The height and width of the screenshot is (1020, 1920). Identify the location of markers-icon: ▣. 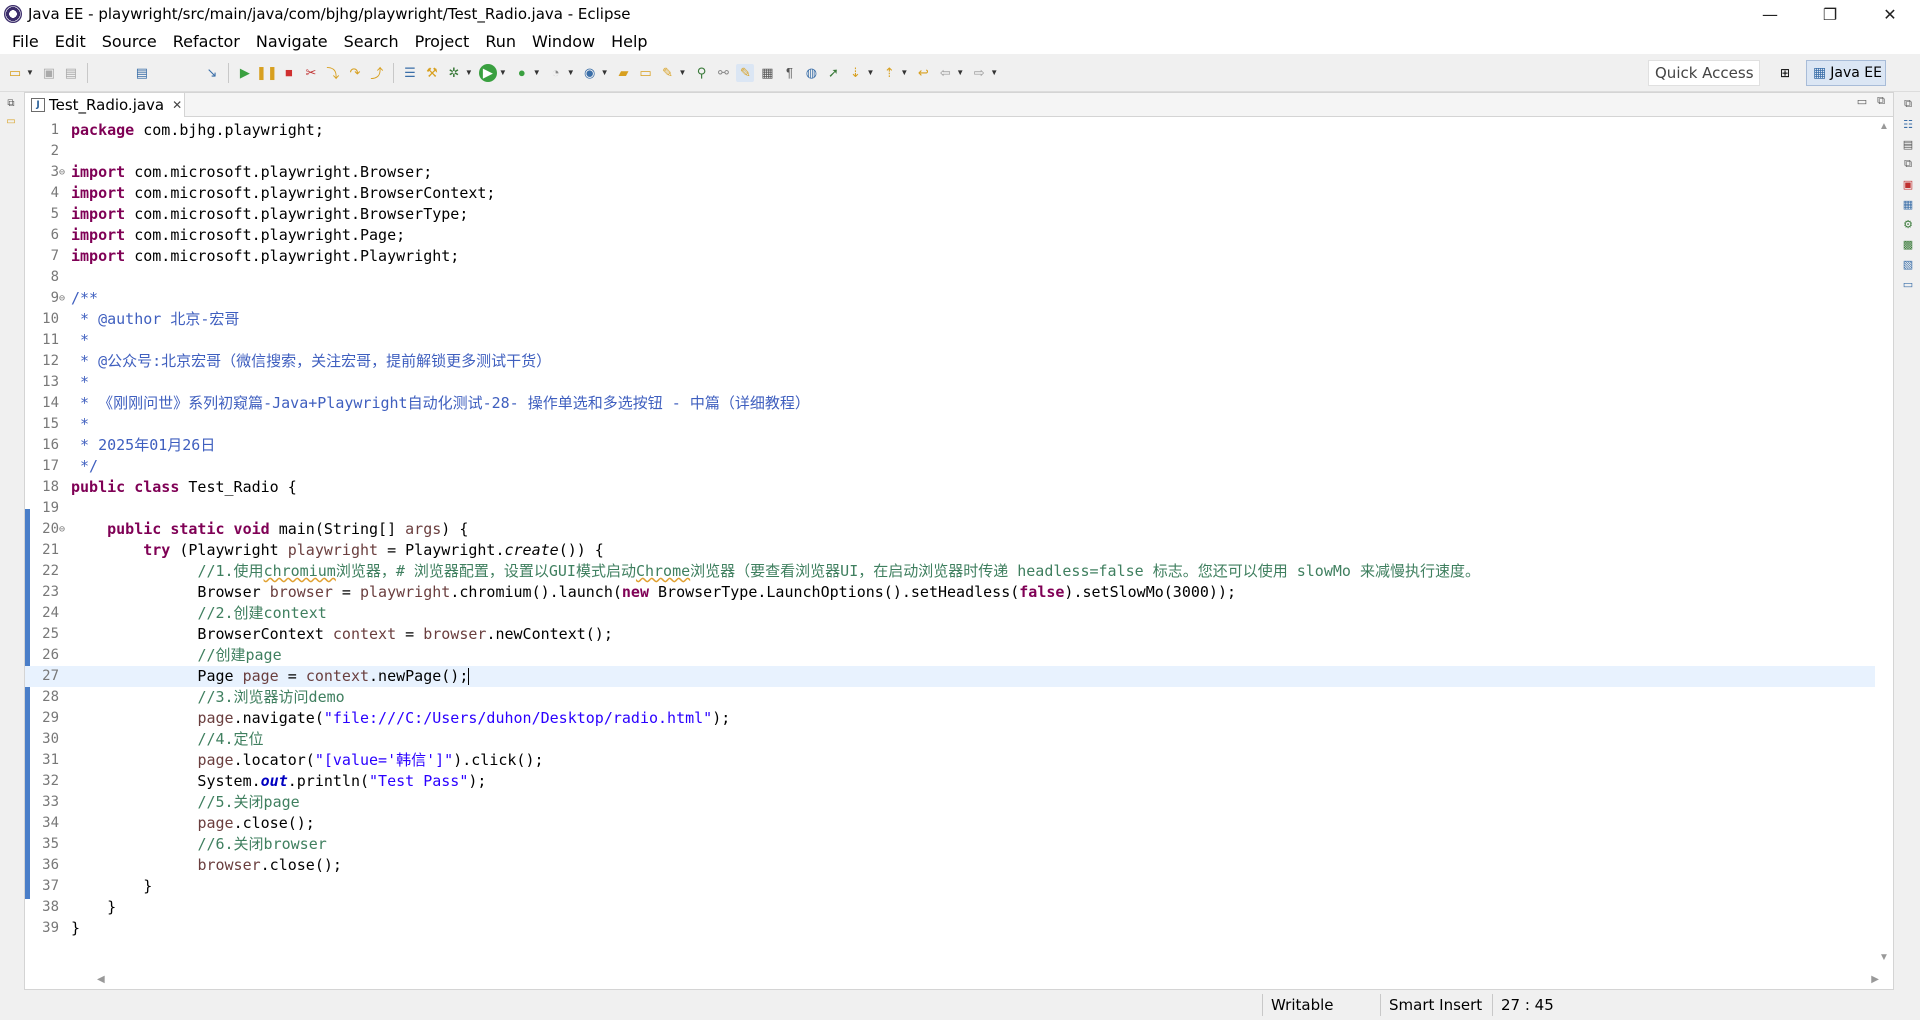
(1908, 184).